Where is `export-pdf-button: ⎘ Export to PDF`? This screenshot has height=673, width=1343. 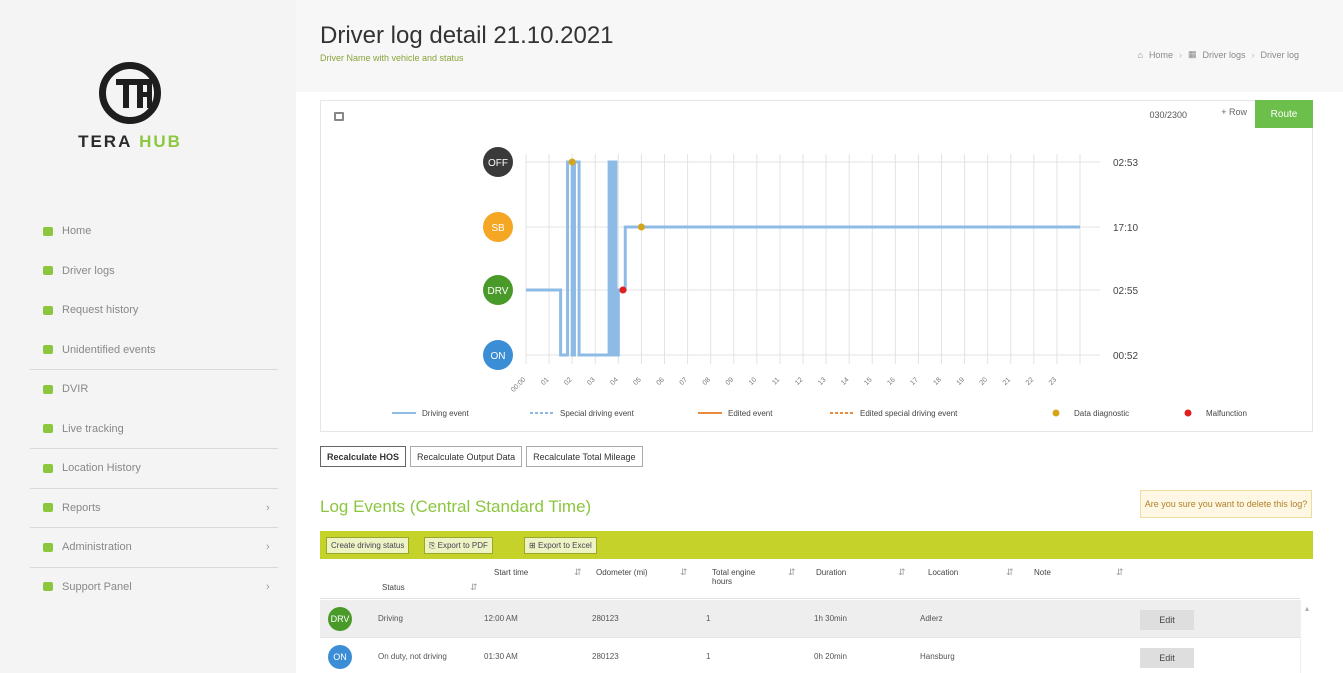
export-pdf-button: ⎘ Export to PDF is located at coordinates (458, 545).